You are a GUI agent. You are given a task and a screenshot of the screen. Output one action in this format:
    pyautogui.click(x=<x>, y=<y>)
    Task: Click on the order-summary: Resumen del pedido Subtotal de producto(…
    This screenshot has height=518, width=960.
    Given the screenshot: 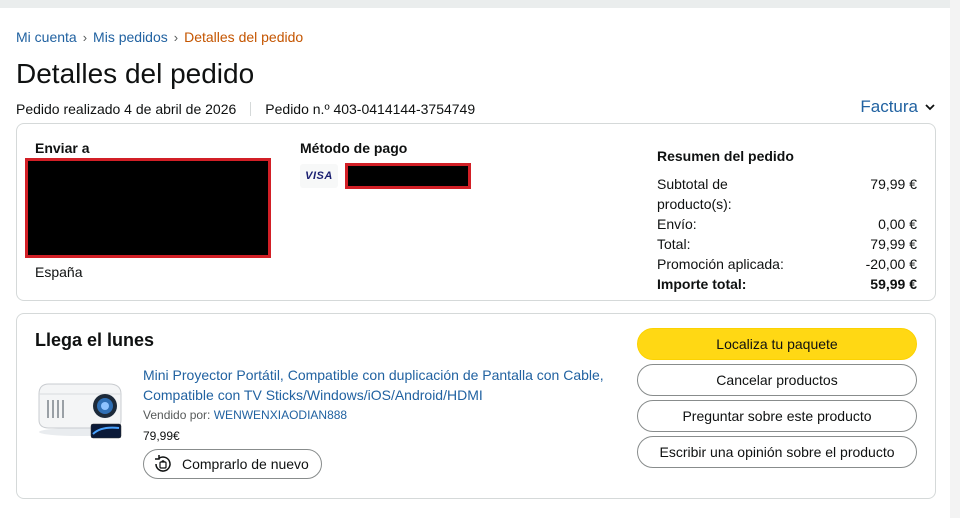 What is the action you would take?
    pyautogui.click(x=787, y=221)
    